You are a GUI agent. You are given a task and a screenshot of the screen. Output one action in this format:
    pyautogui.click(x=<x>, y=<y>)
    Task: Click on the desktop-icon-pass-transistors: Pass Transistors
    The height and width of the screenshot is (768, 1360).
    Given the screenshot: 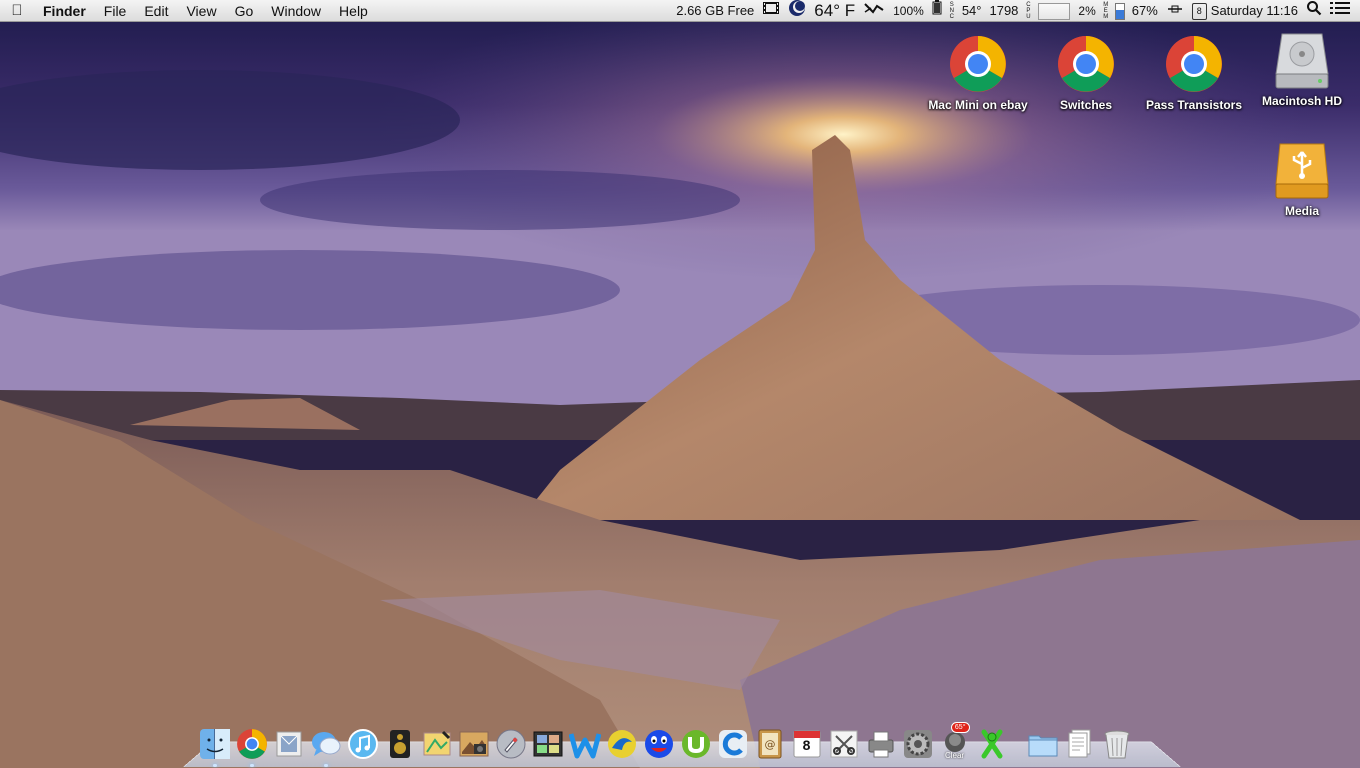 What is the action you would take?
    pyautogui.click(x=1194, y=73)
    